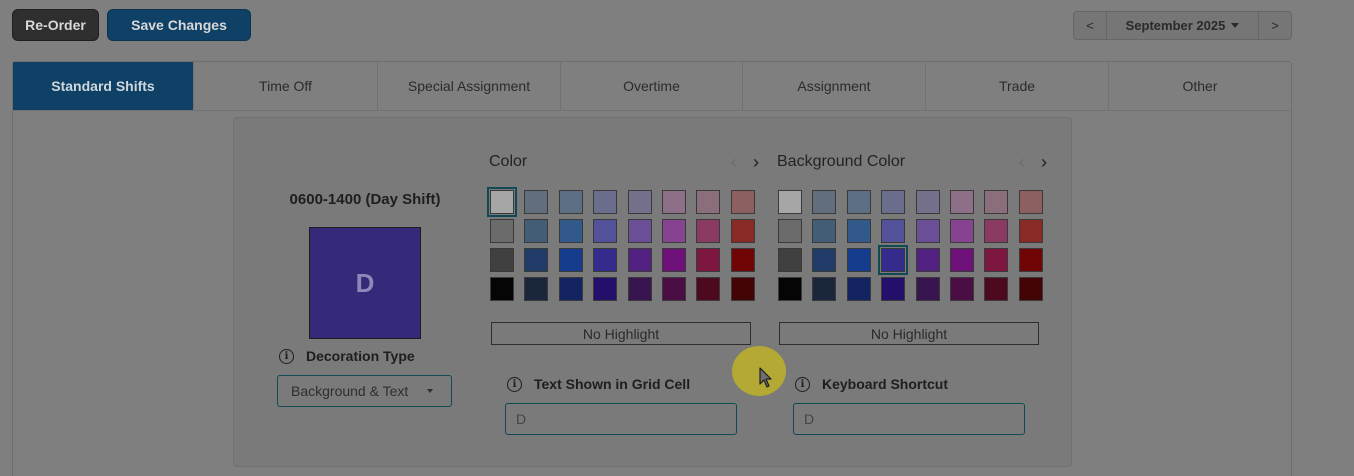 The image size is (1354, 476). I want to click on preview-text: D, so click(365, 282).